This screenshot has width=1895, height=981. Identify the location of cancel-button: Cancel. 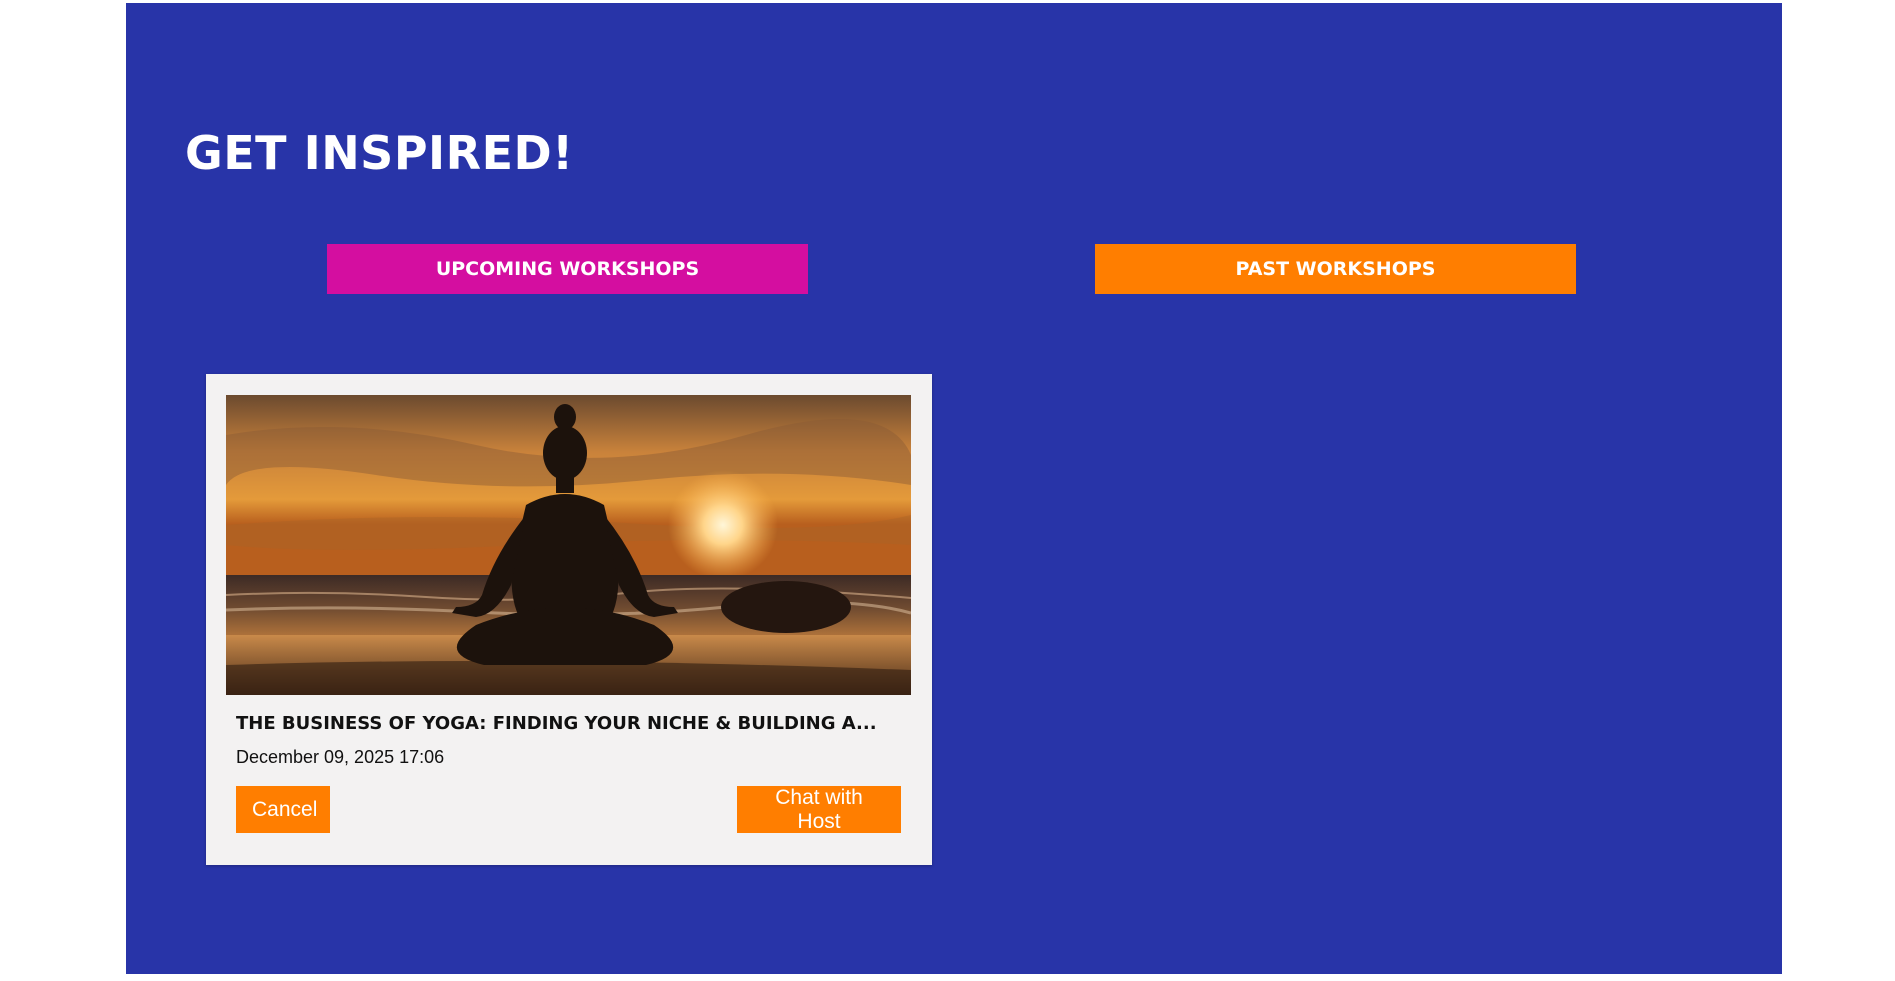
(283, 809).